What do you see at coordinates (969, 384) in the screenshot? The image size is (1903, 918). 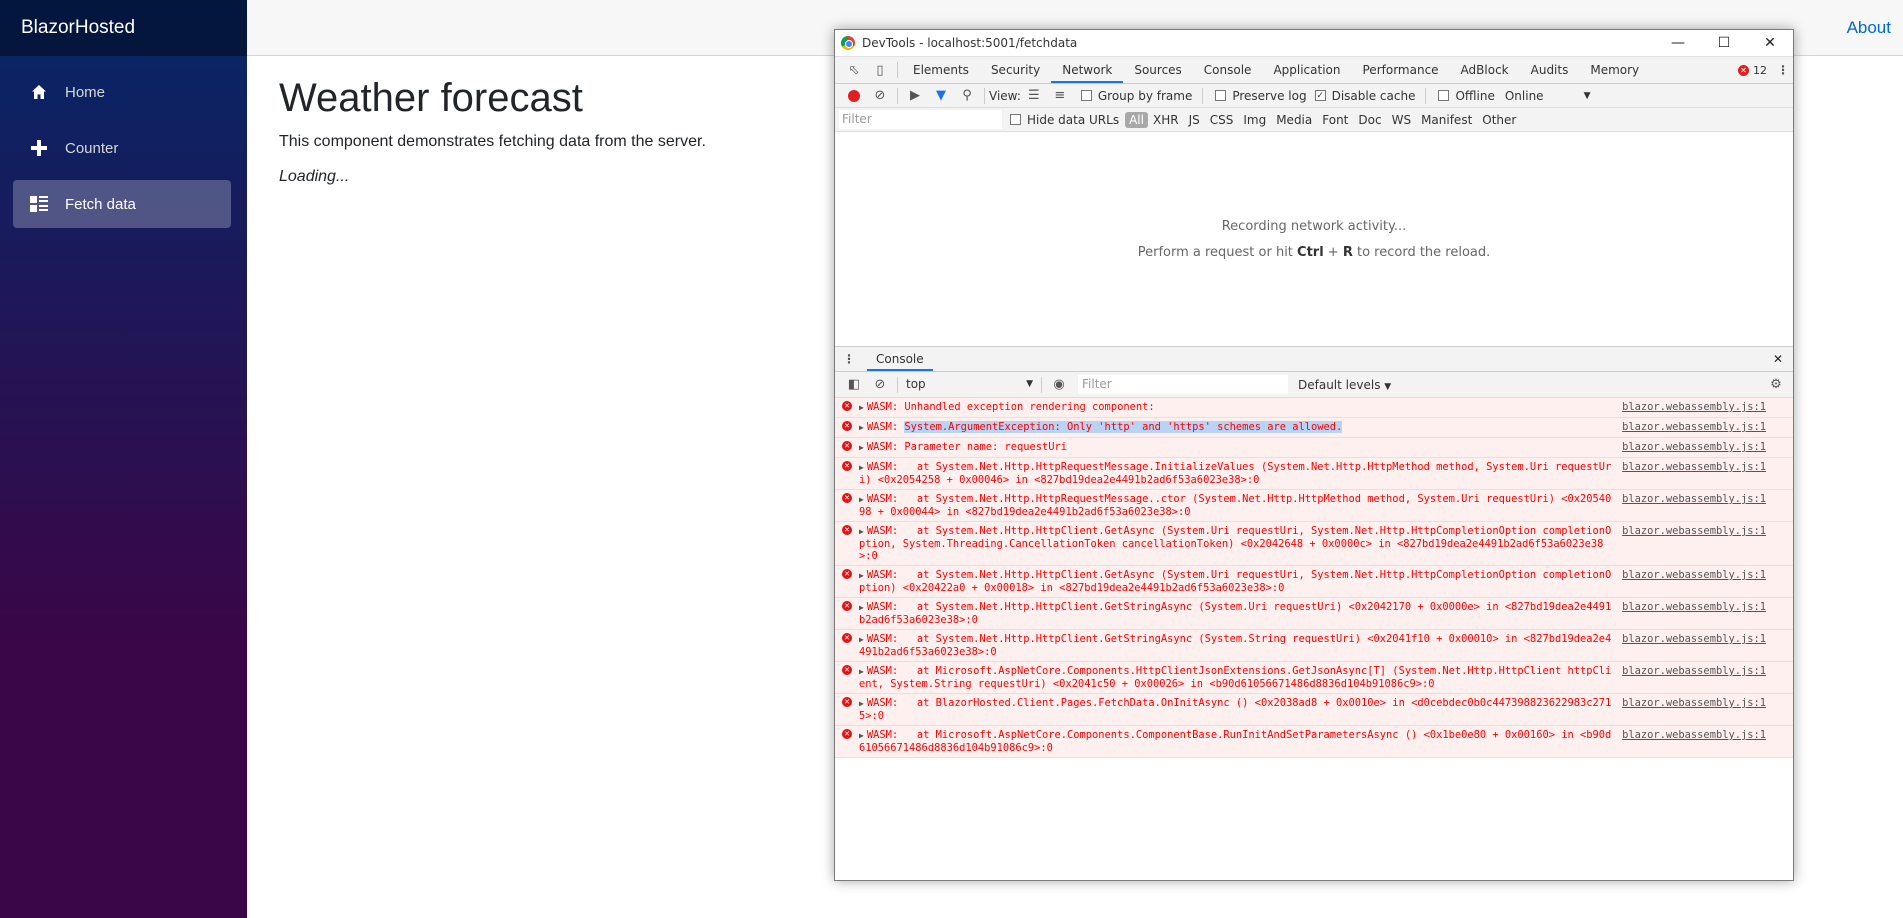 I see `context-select: top ▼` at bounding box center [969, 384].